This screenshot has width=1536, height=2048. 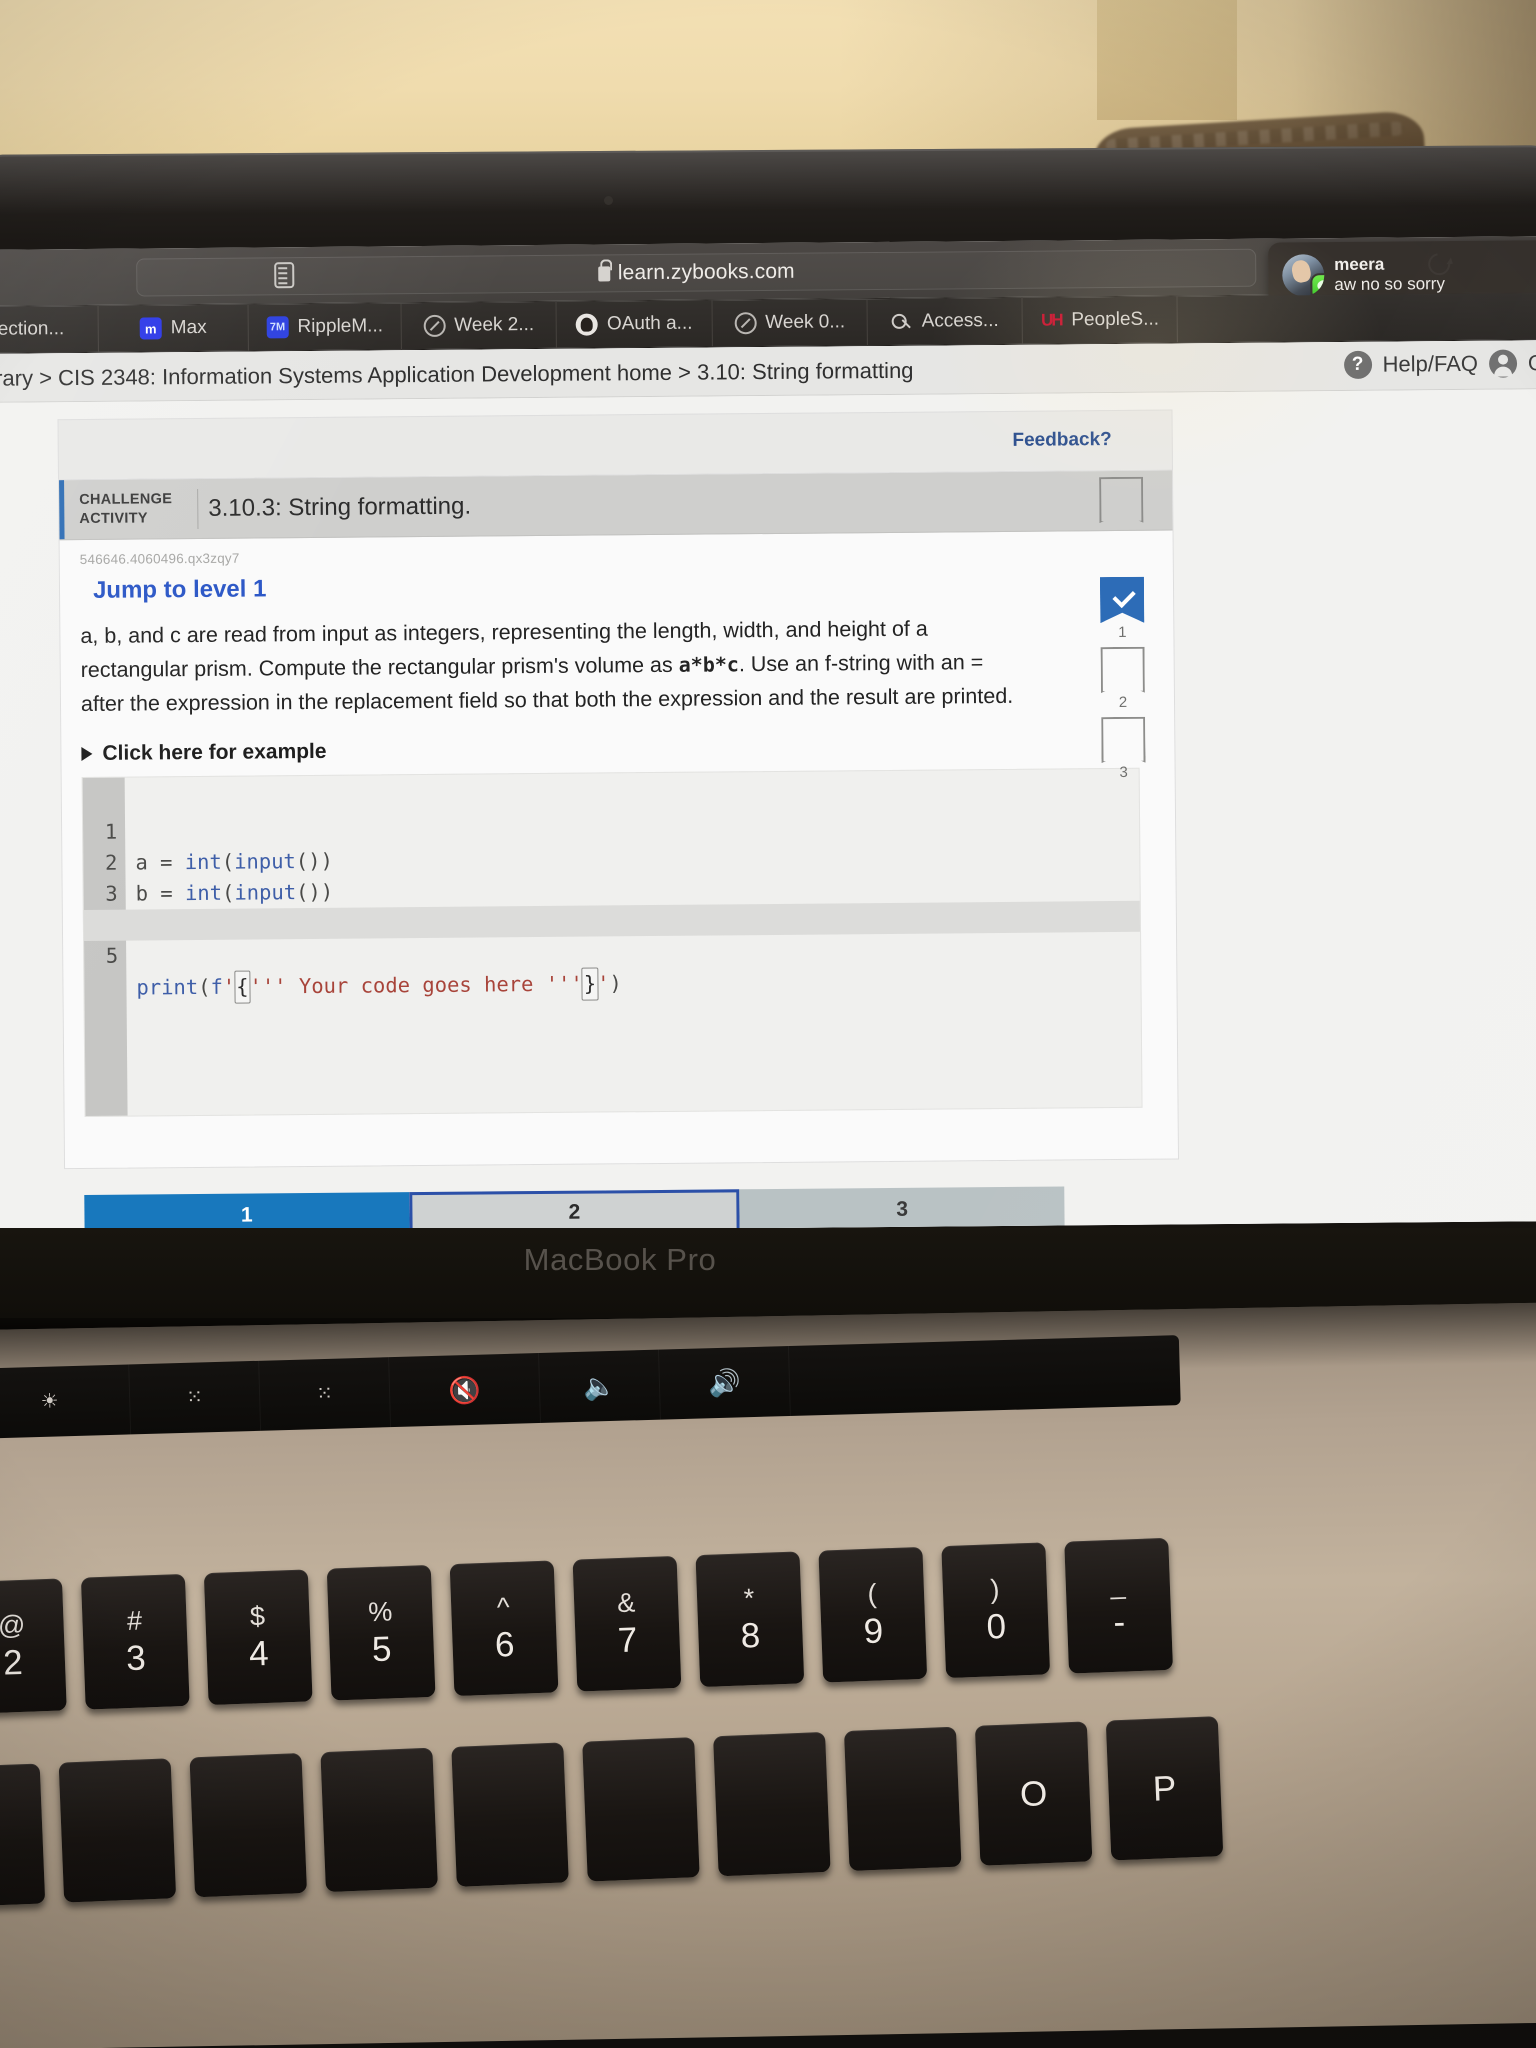 I want to click on key-lower: 7, so click(x=628, y=1640).